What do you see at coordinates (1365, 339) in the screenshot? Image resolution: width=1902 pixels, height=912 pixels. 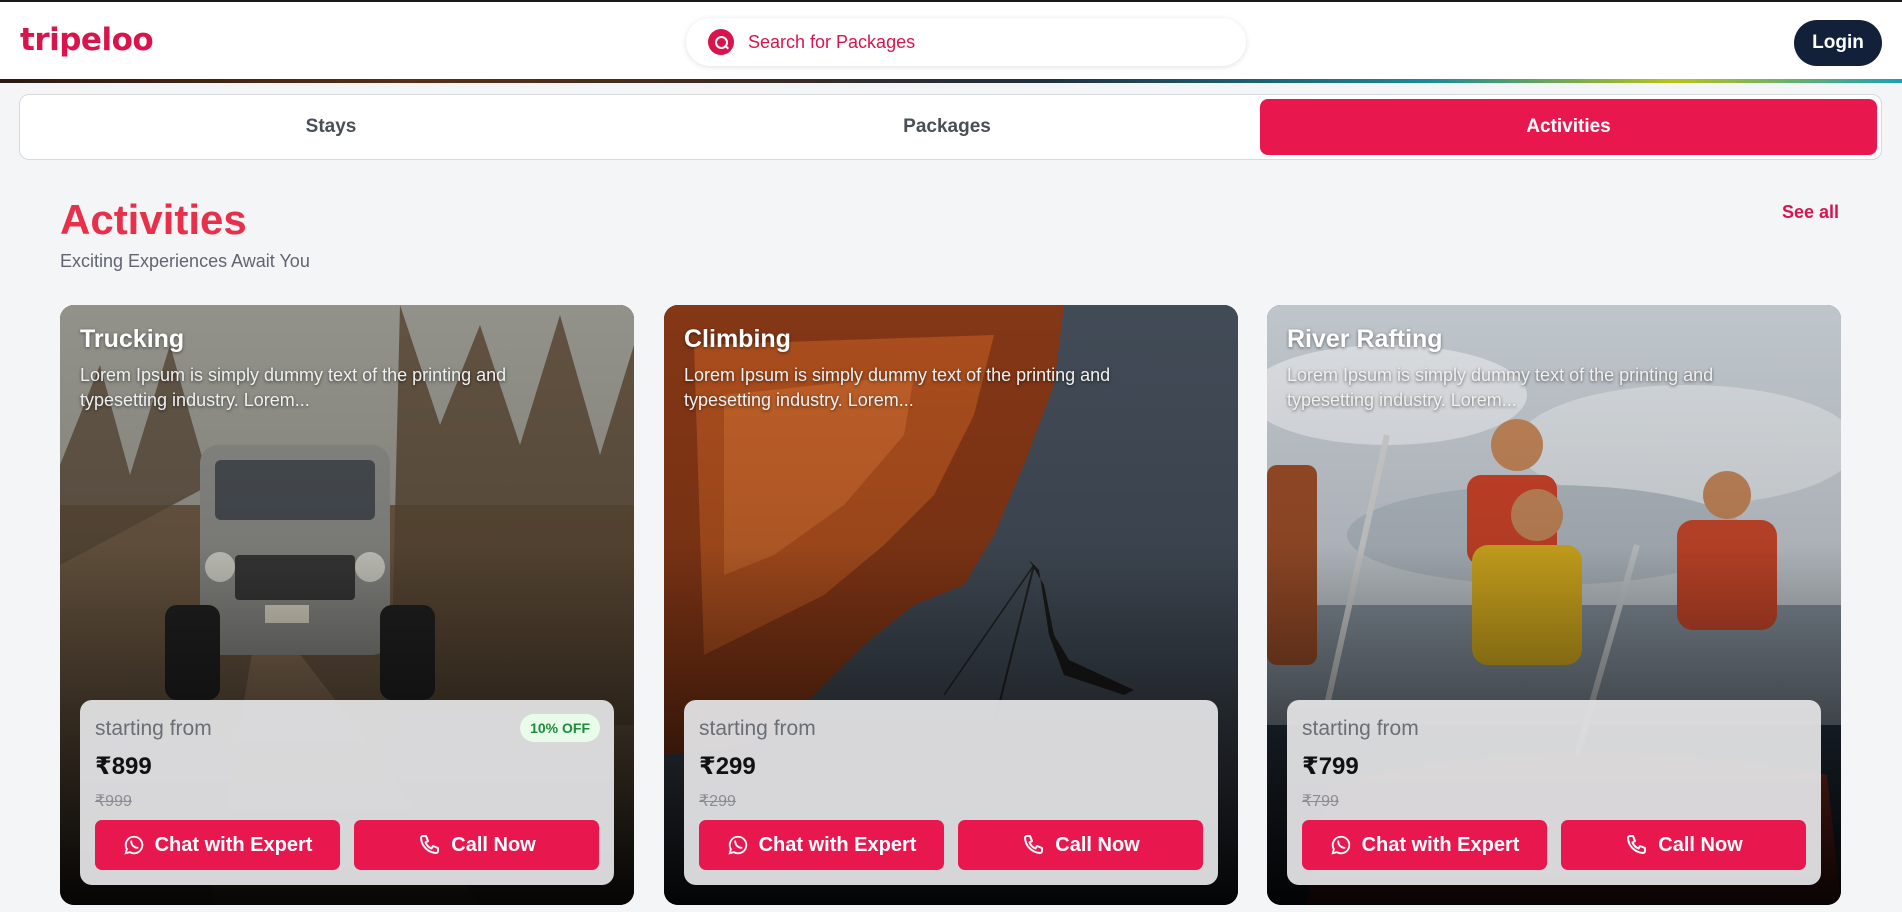 I see `card-title: River Rafting` at bounding box center [1365, 339].